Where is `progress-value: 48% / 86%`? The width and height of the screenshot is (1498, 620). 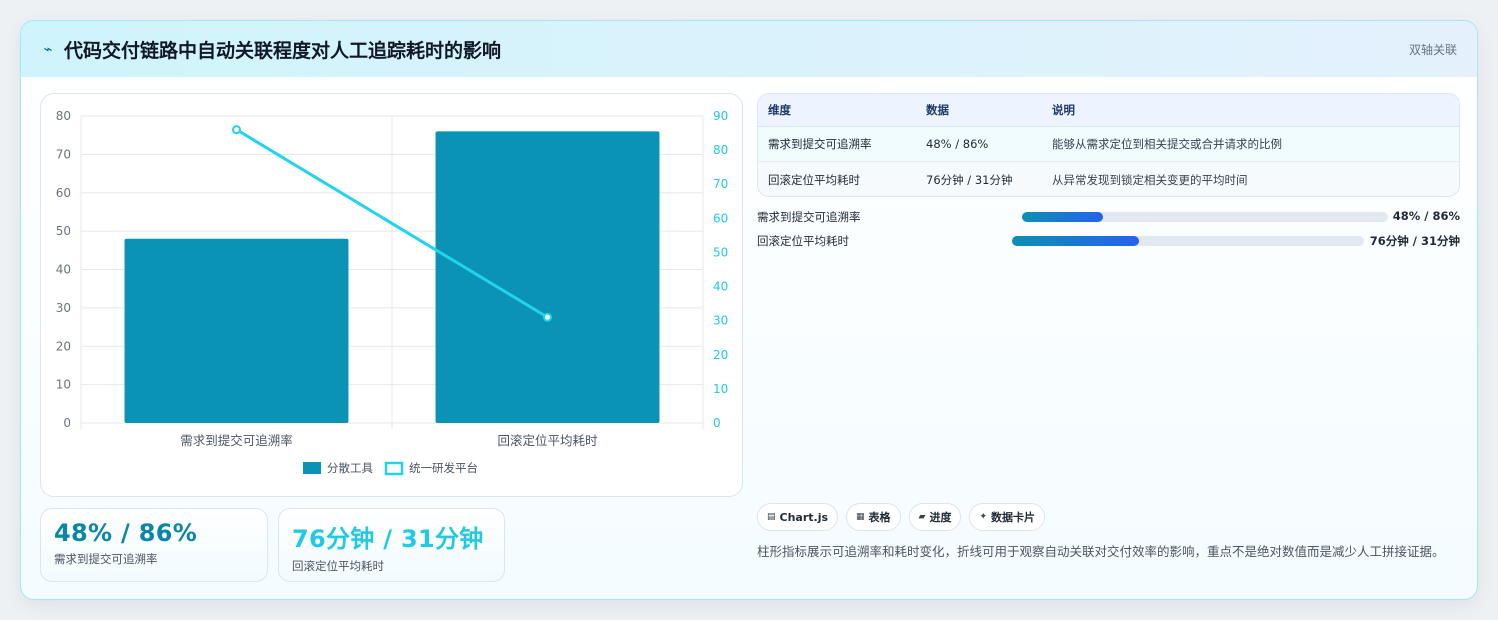
progress-value: 48% / 86% is located at coordinates (1426, 216).